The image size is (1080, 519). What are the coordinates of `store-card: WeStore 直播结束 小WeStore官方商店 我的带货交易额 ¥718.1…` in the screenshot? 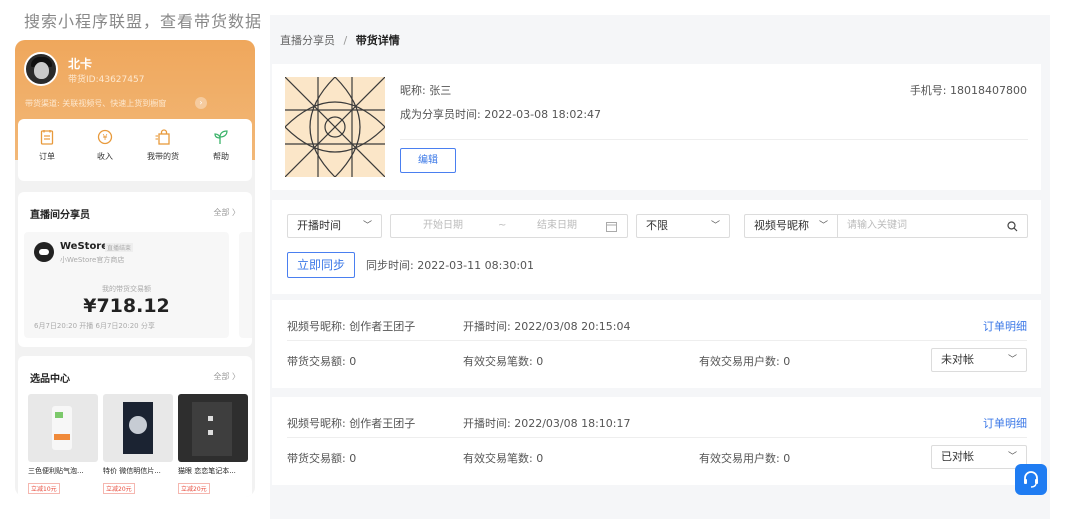 It's located at (126, 285).